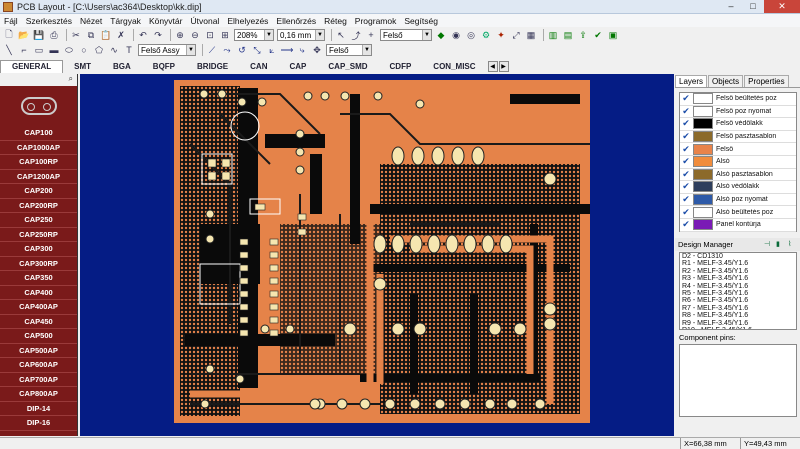 This screenshot has height=449, width=800. I want to click on move-icon: ✥, so click(317, 50).